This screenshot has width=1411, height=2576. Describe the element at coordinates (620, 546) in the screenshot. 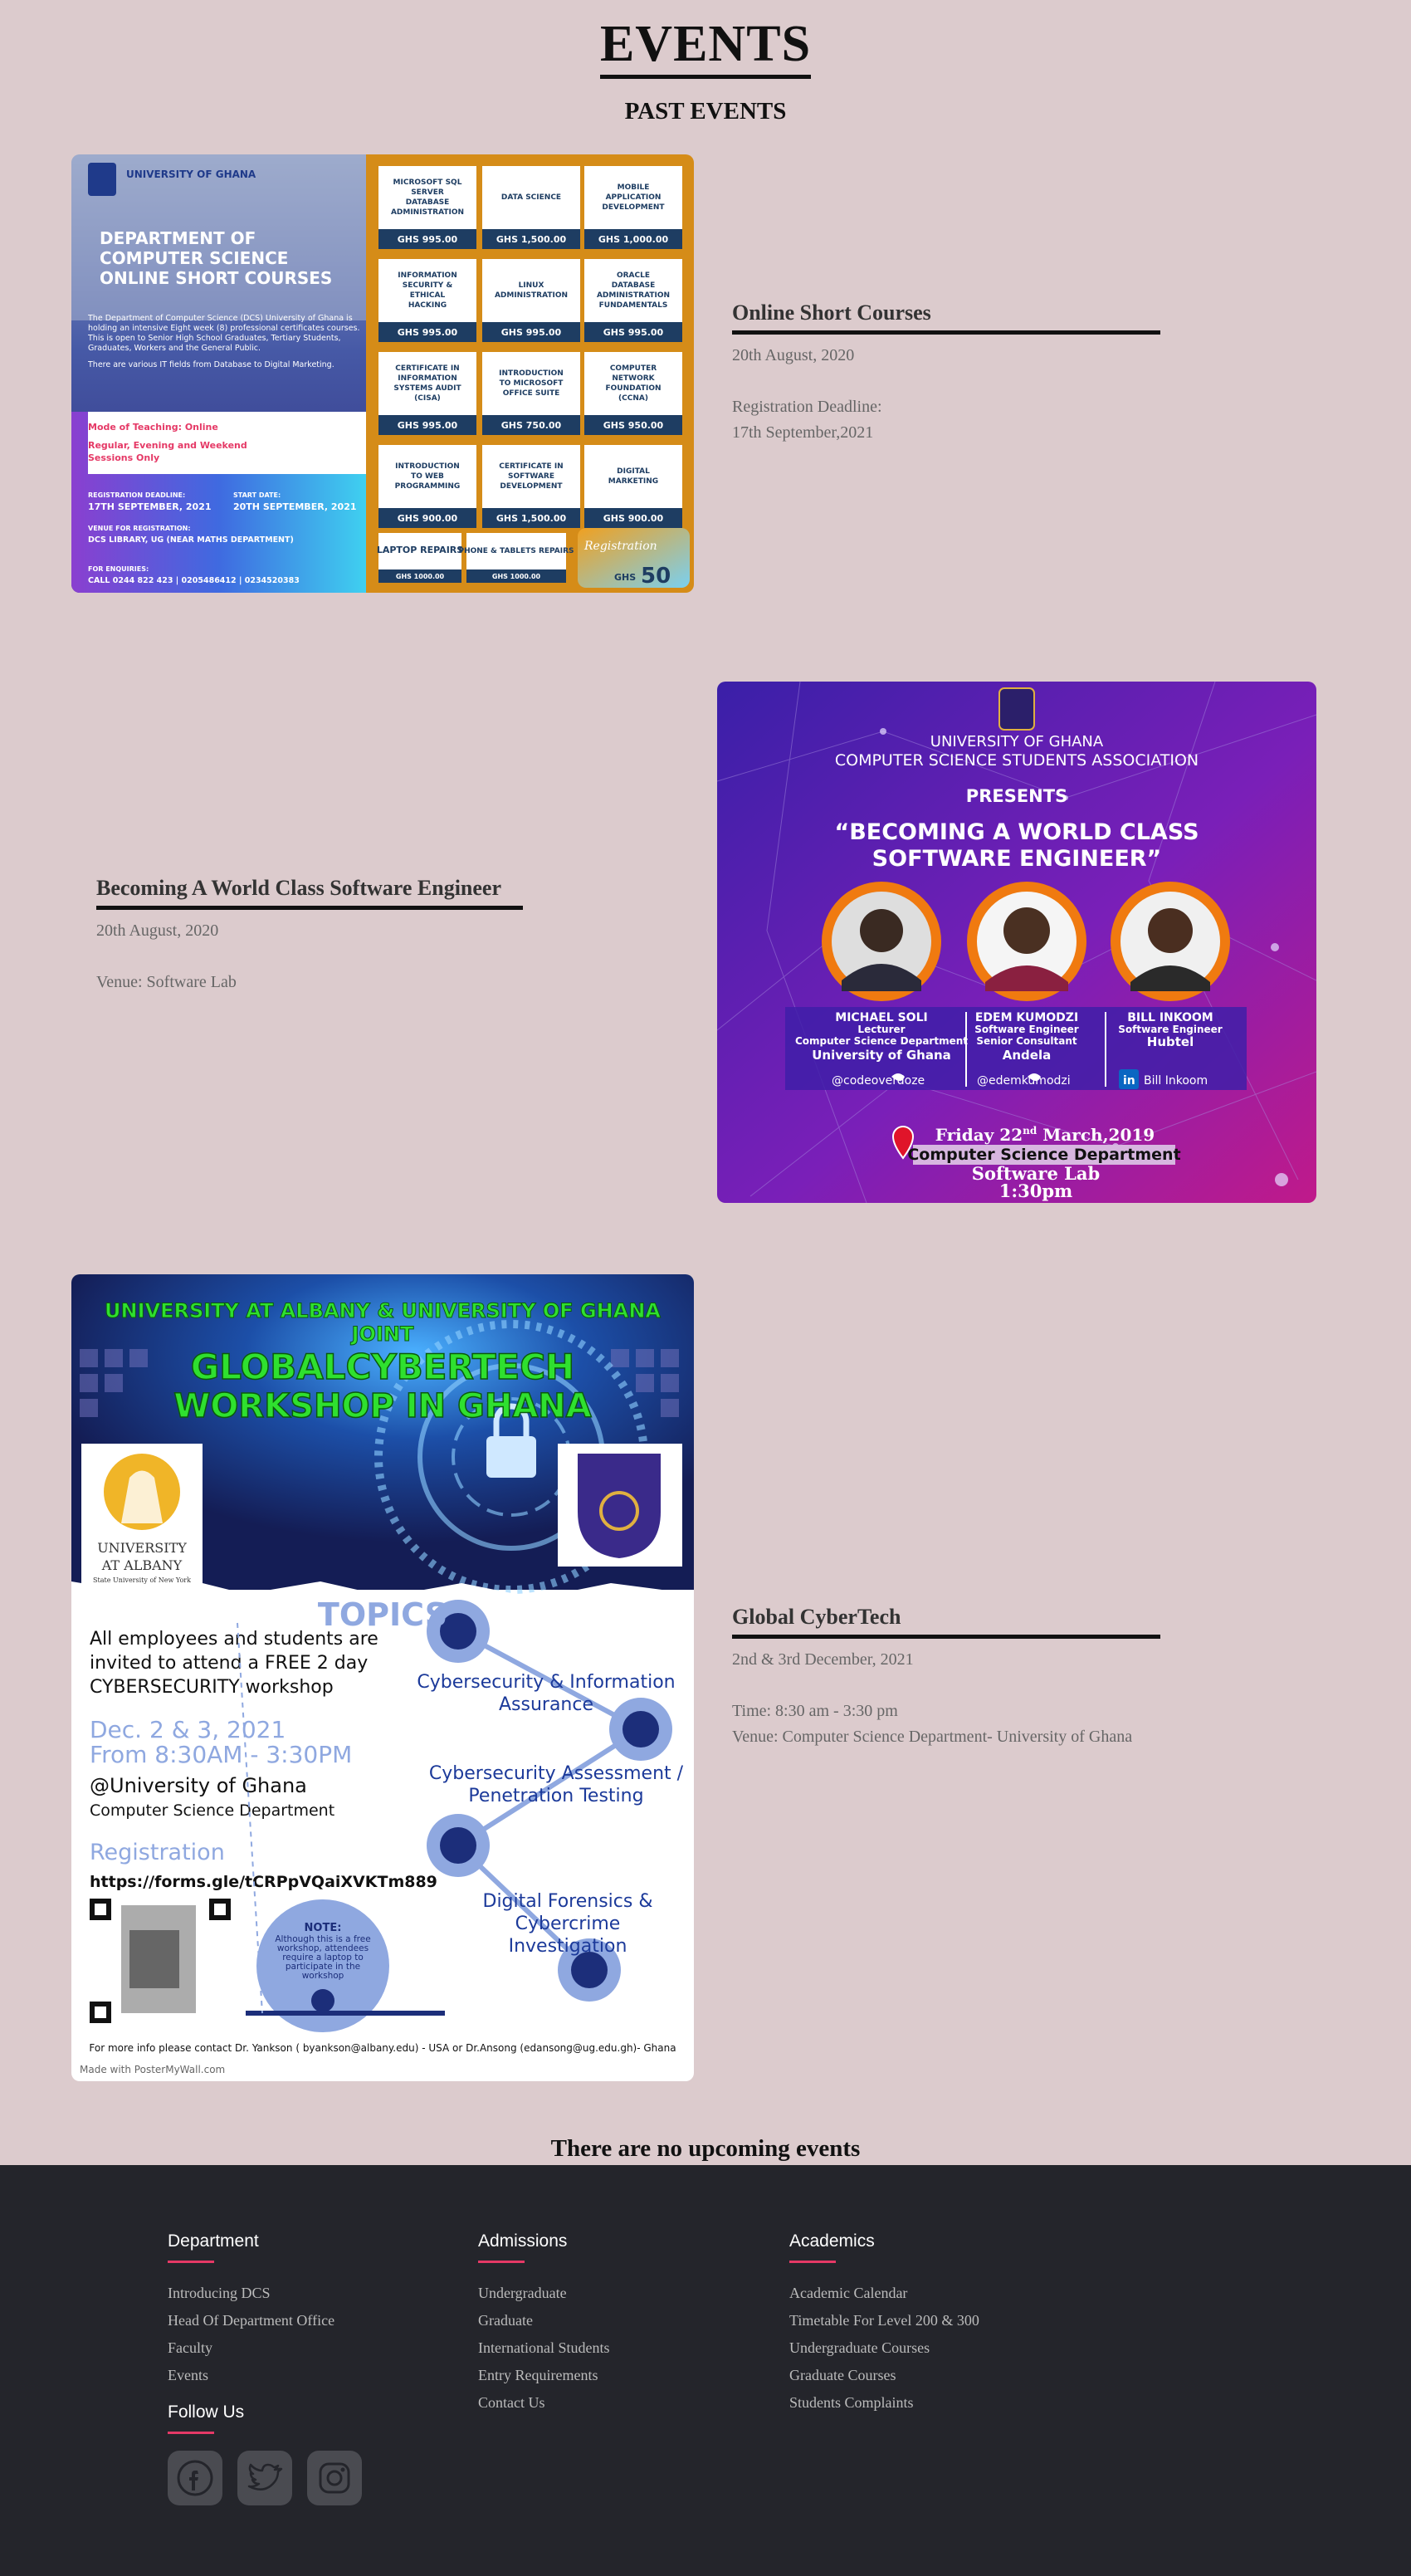

I see `poster1-registration-script: Registration` at that location.